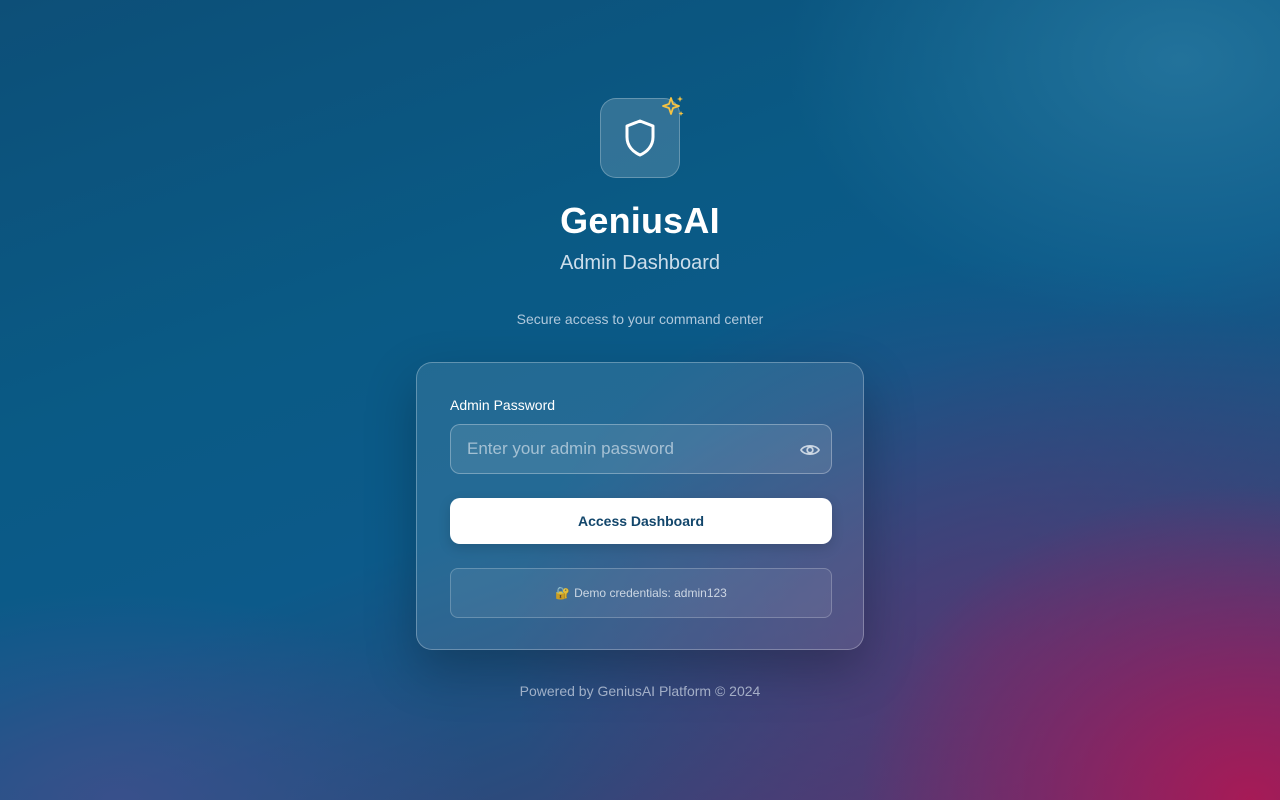 The height and width of the screenshot is (800, 1280). What do you see at coordinates (640, 220) in the screenshot?
I see `app-title: GeniusAI` at bounding box center [640, 220].